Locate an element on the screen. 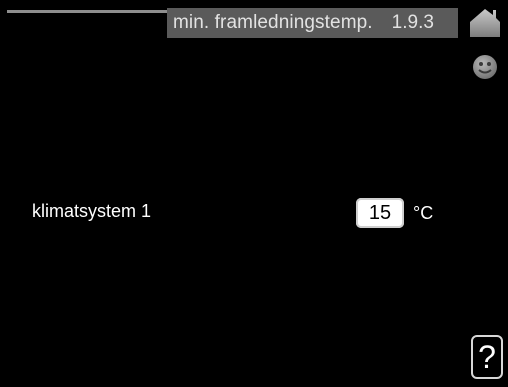  title-divider-line is located at coordinates (87, 11).